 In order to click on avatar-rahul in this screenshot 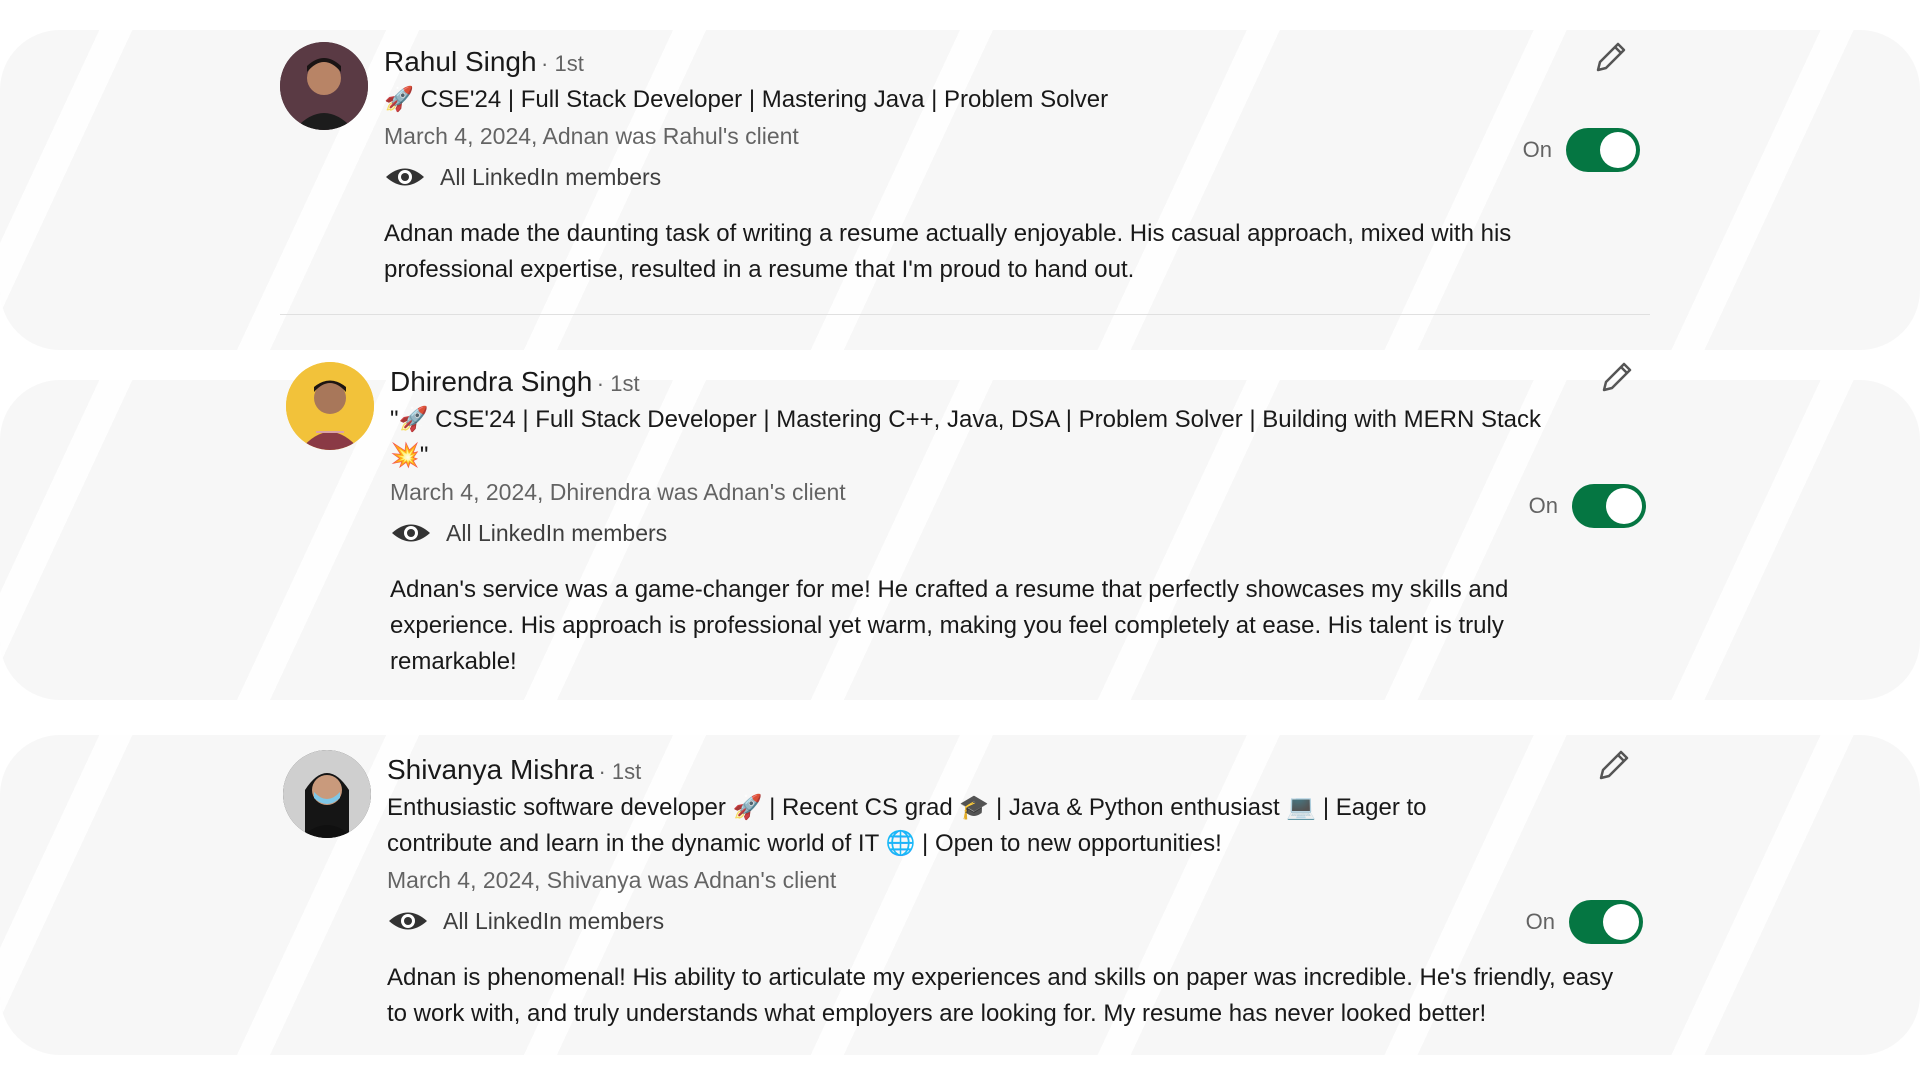, I will do `click(324, 86)`.